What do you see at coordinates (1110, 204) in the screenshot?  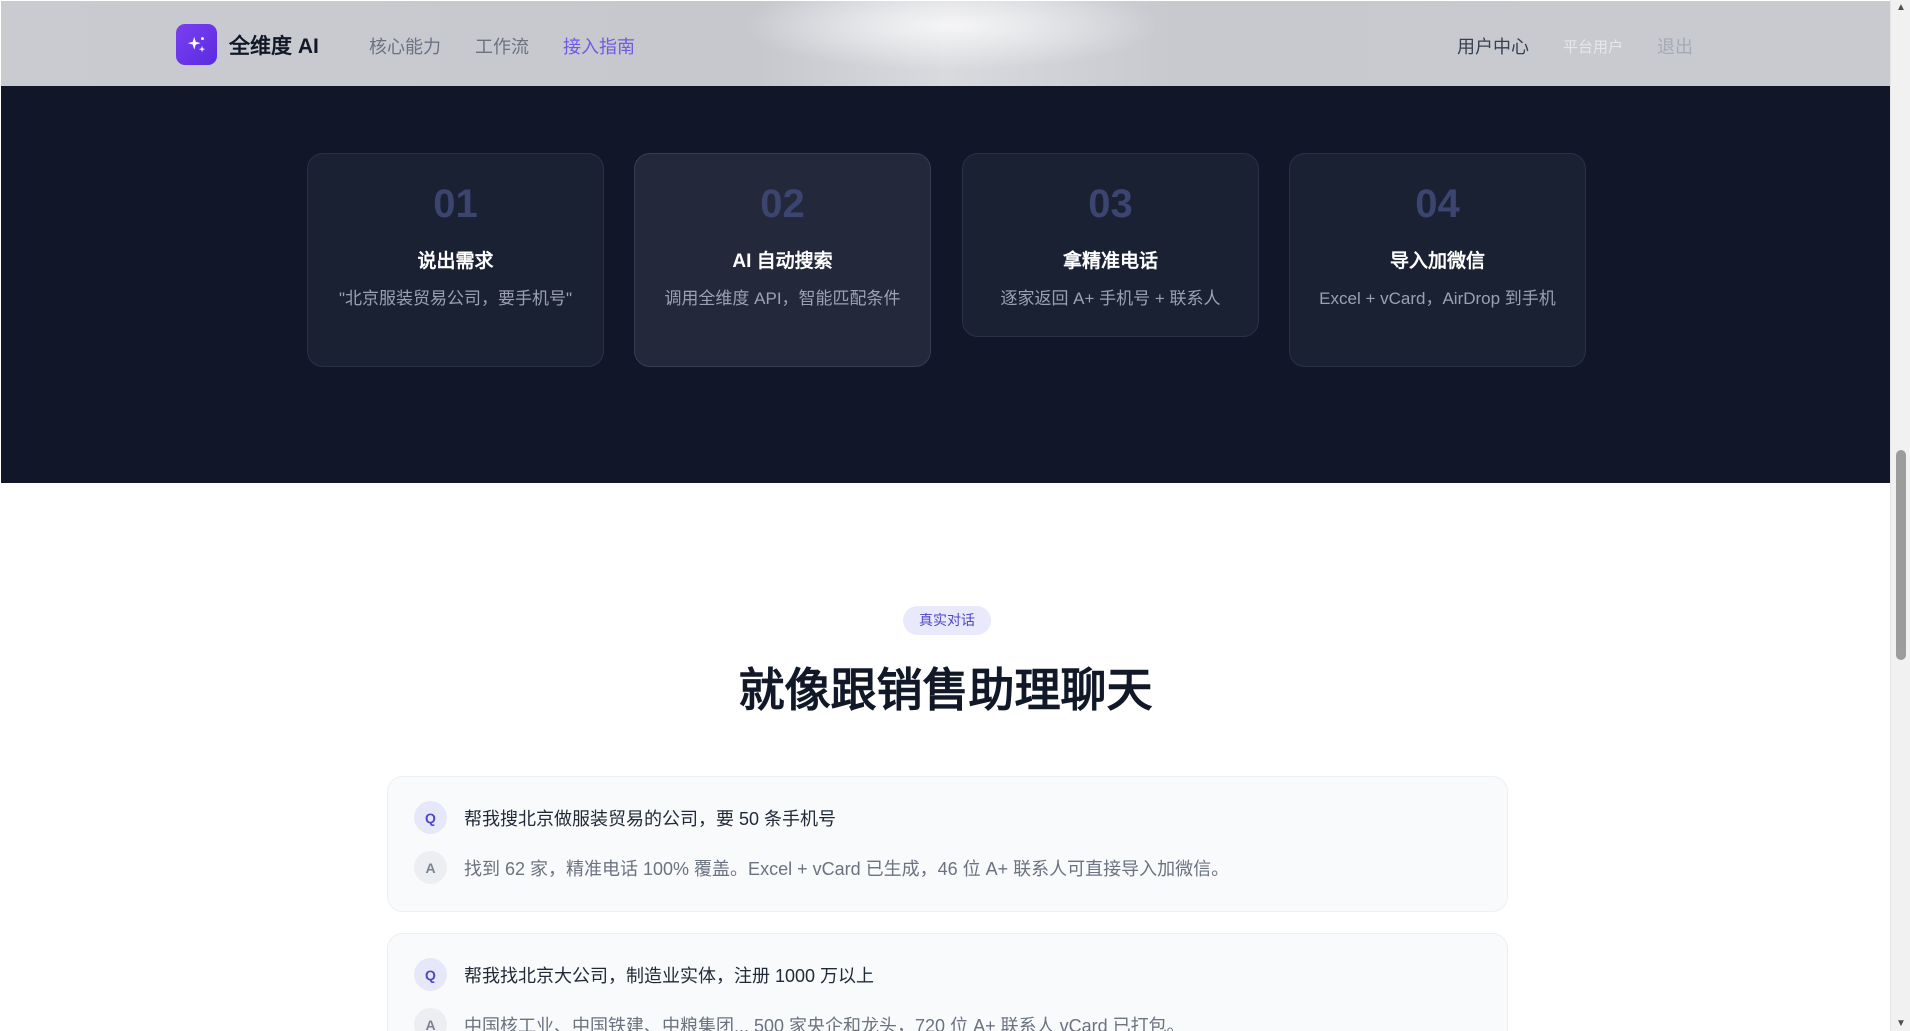 I see `step-number: 03` at bounding box center [1110, 204].